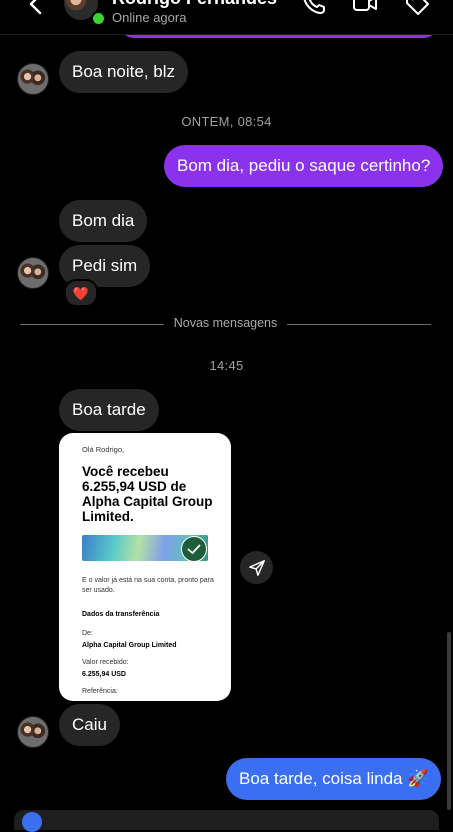  What do you see at coordinates (123, 72) in the screenshot?
I see `incoming-message: Boa noite, blz` at bounding box center [123, 72].